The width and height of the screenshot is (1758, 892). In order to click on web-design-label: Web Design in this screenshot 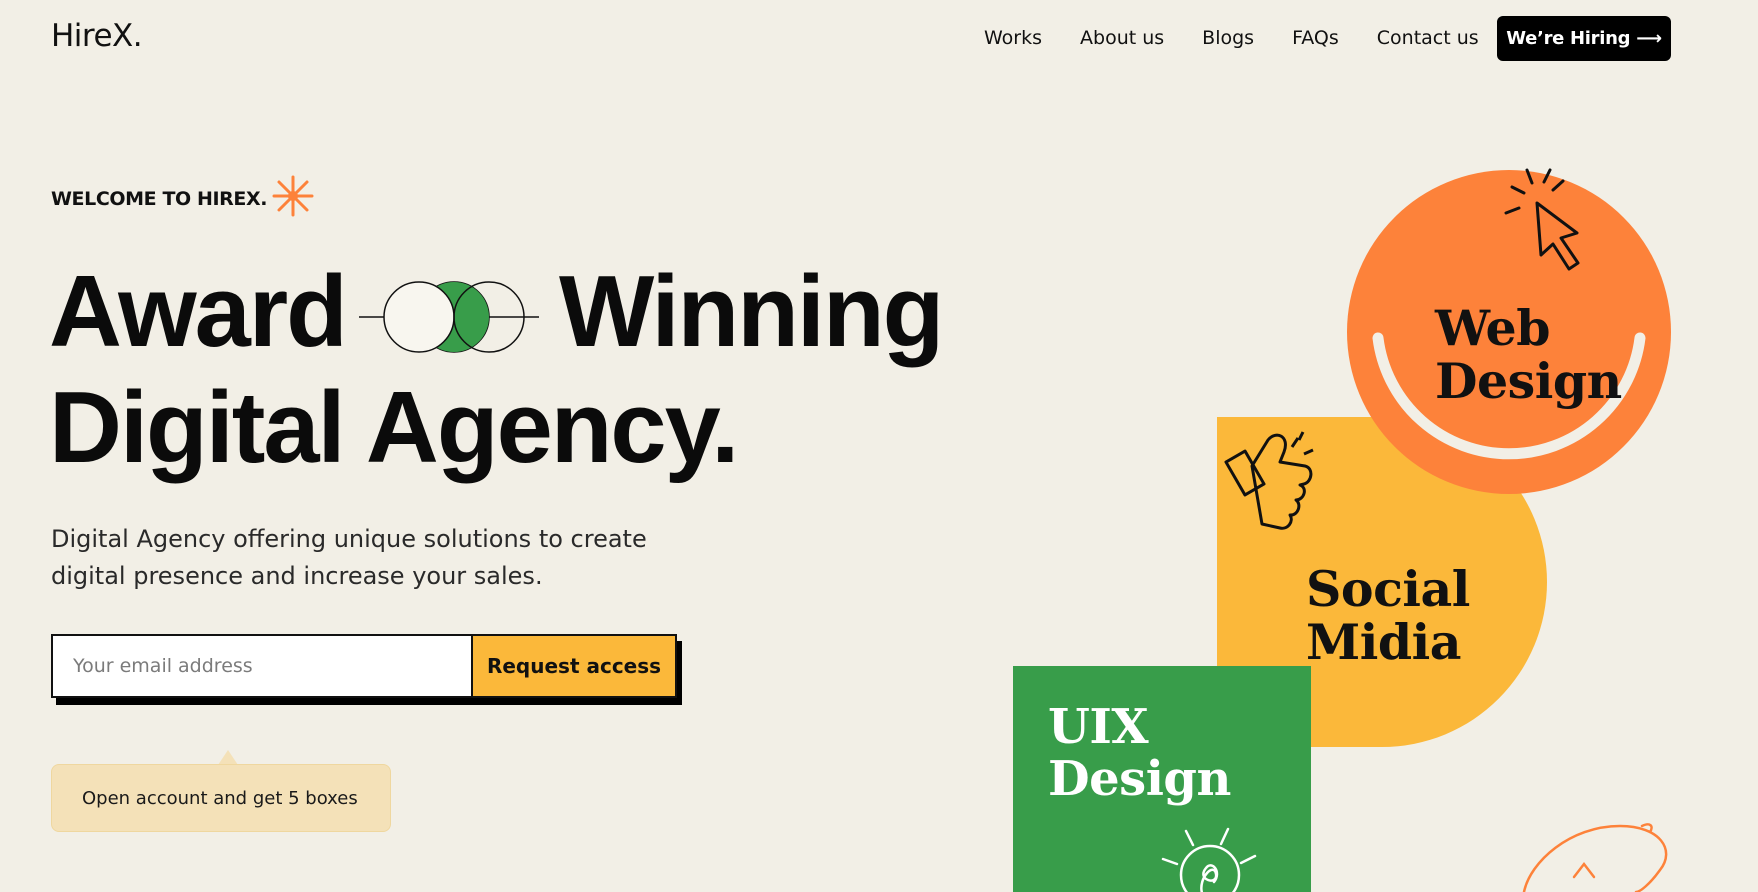, I will do `click(1528, 355)`.